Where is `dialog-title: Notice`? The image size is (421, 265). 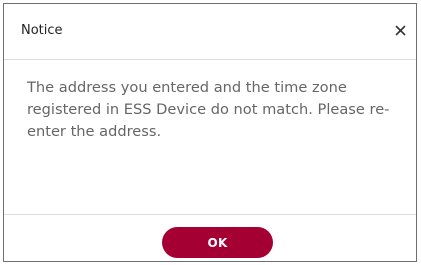
dialog-title: Notice is located at coordinates (42, 30).